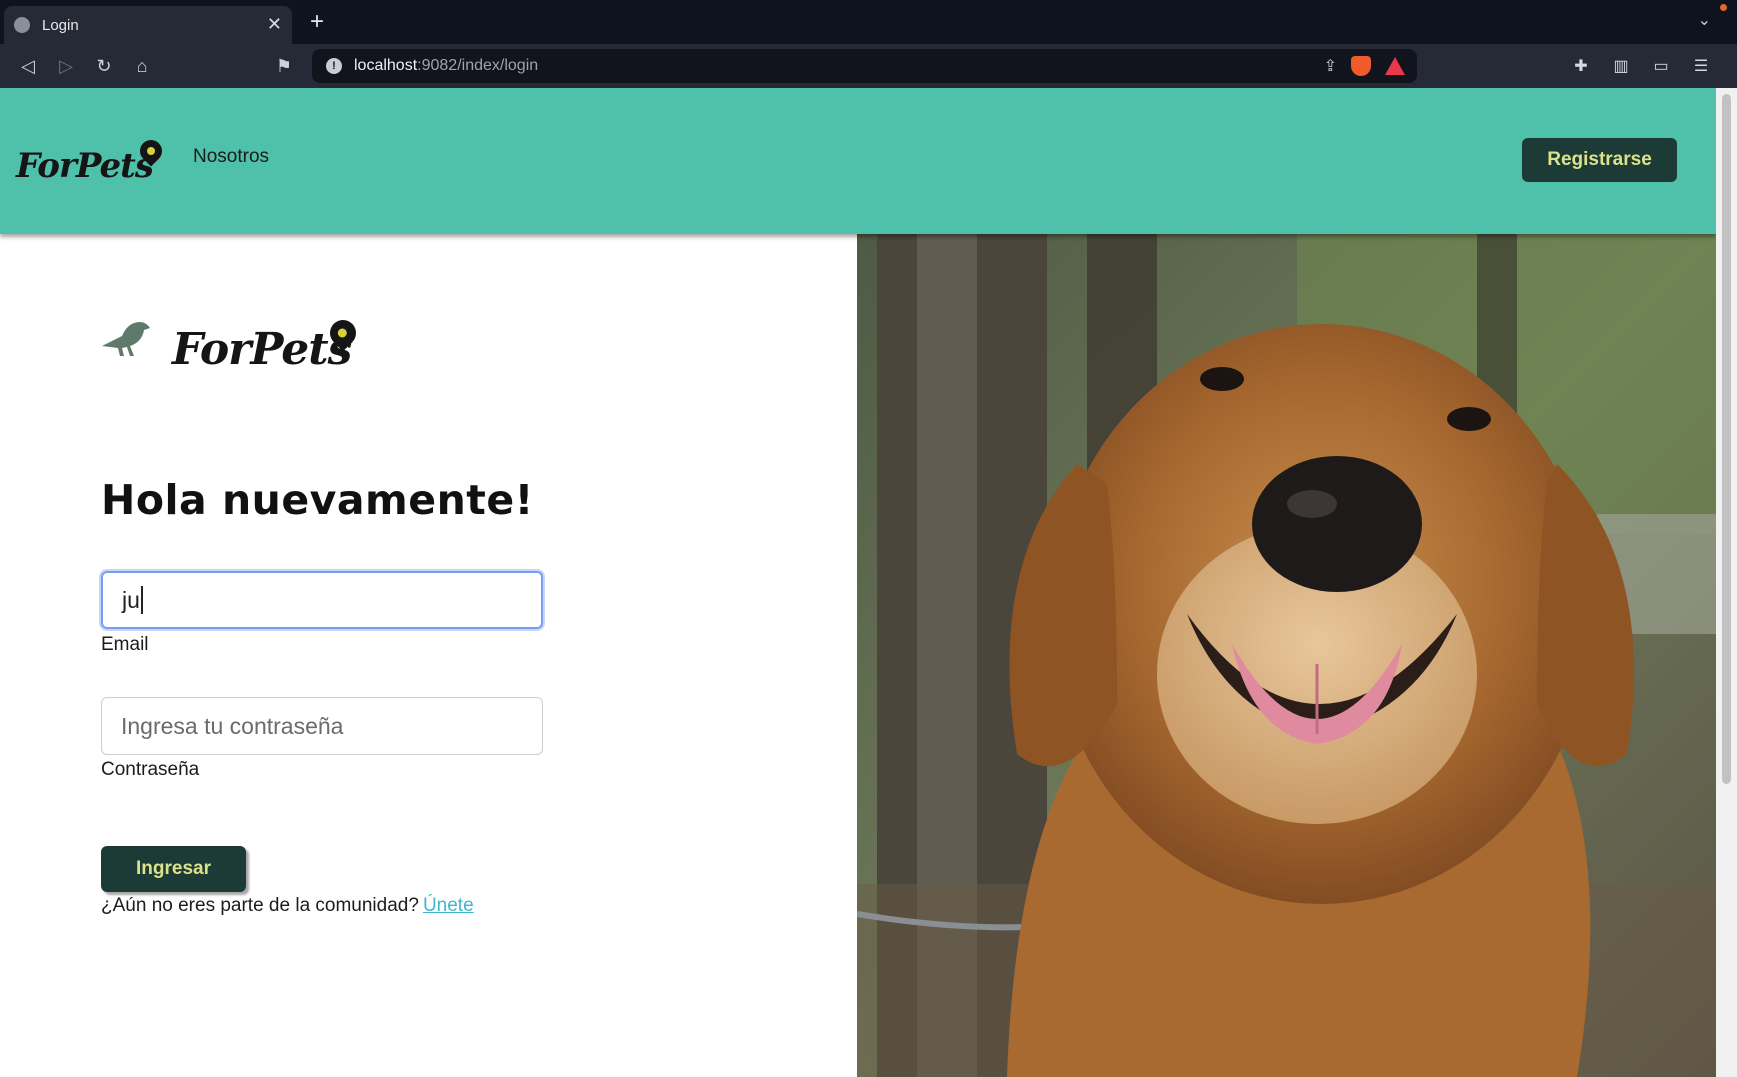 This screenshot has width=1737, height=1077. What do you see at coordinates (1621, 66) in the screenshot?
I see `sidebar-icon: ▥` at bounding box center [1621, 66].